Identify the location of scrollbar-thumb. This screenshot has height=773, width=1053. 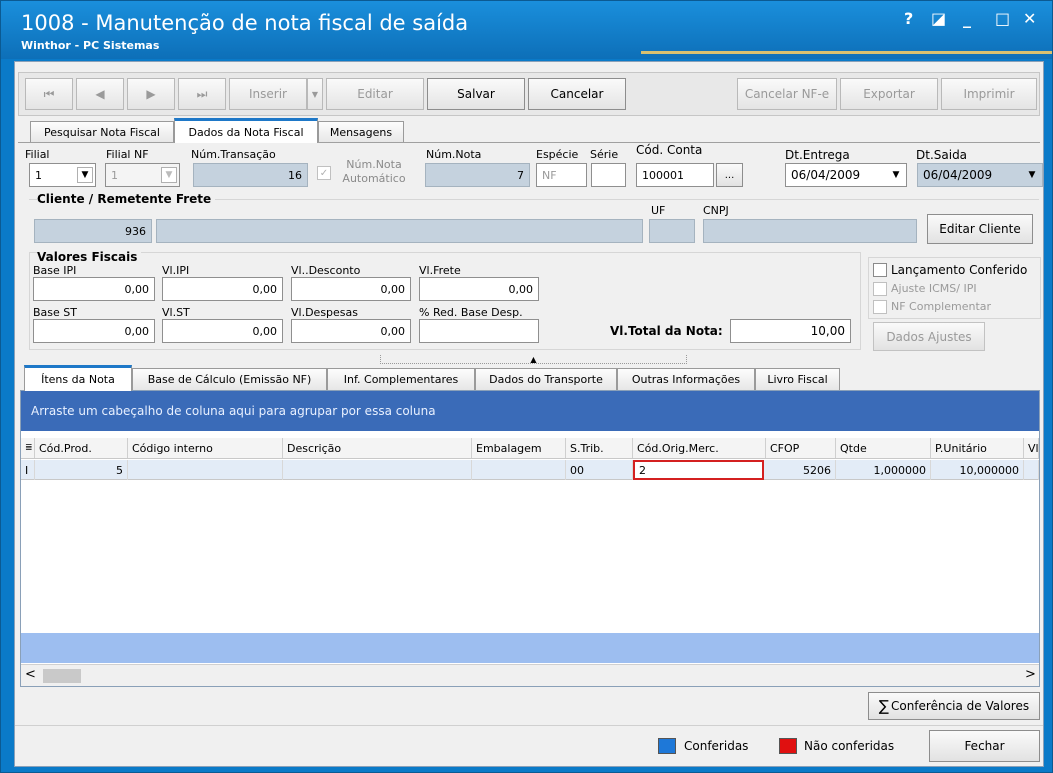
(62, 676).